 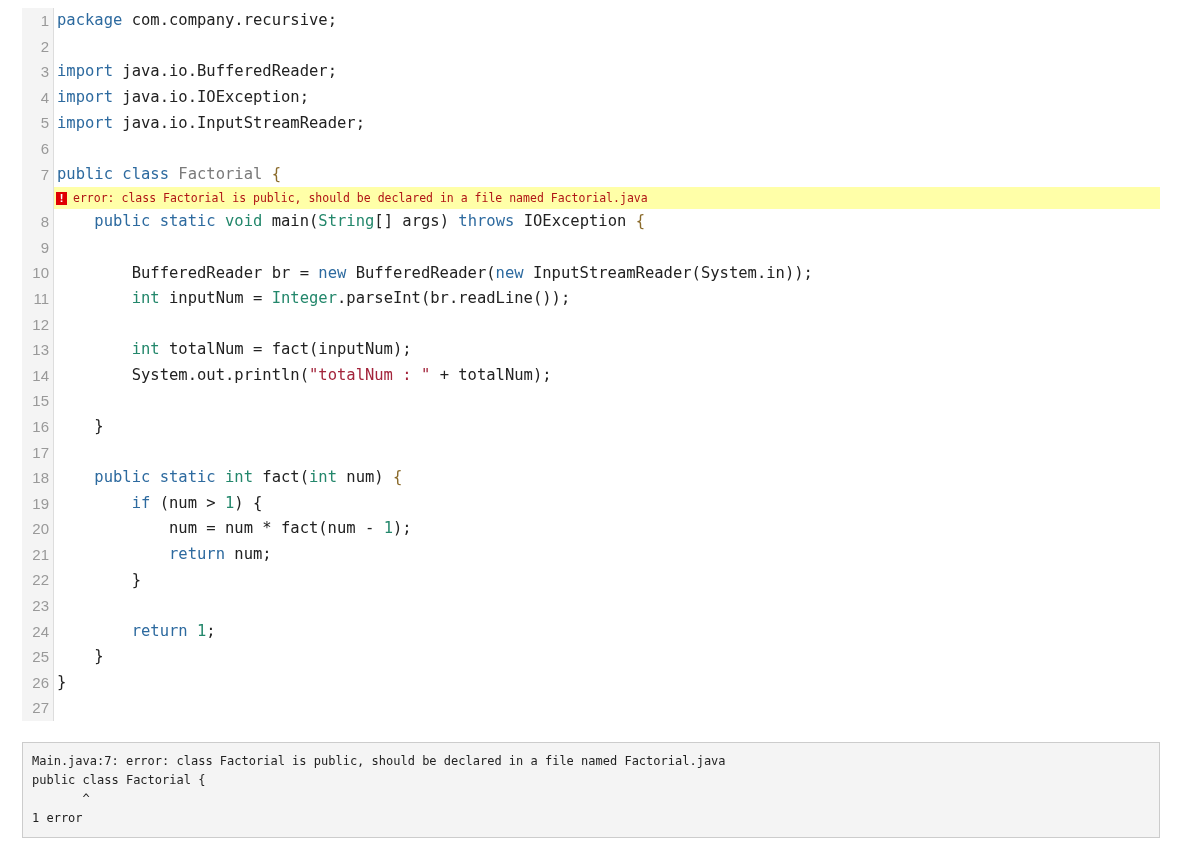 What do you see at coordinates (38, 452) in the screenshot?
I see `line-number: 17` at bounding box center [38, 452].